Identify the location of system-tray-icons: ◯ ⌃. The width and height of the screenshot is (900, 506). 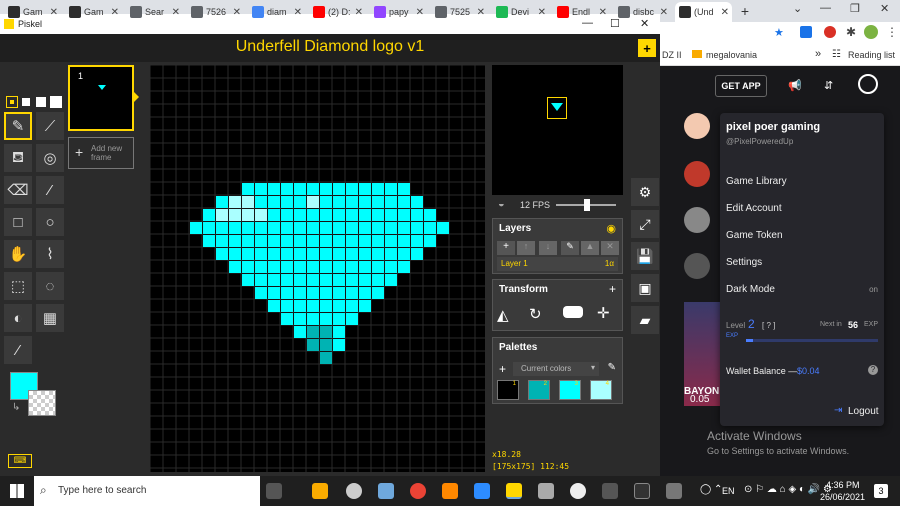
(711, 489).